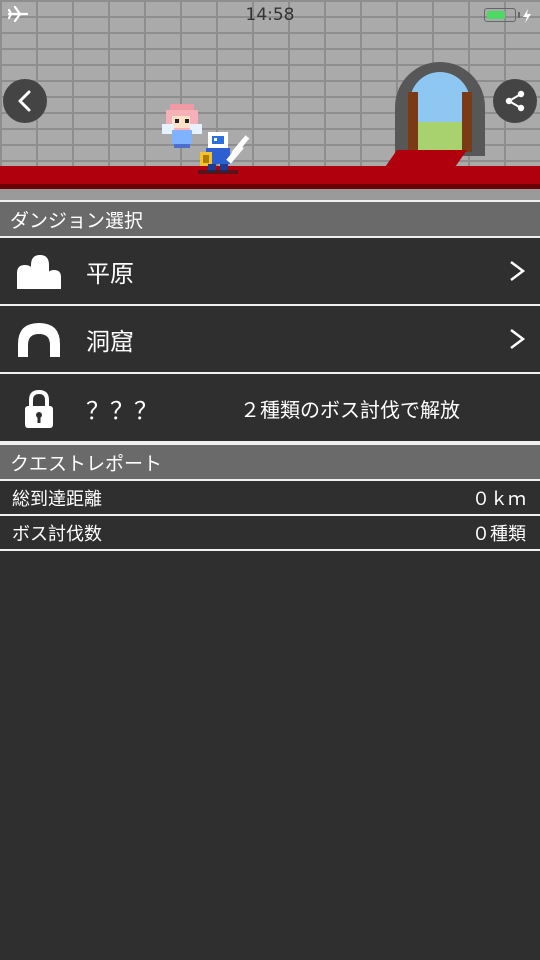  What do you see at coordinates (527, 17) in the screenshot?
I see `charging-bolt-icon` at bounding box center [527, 17].